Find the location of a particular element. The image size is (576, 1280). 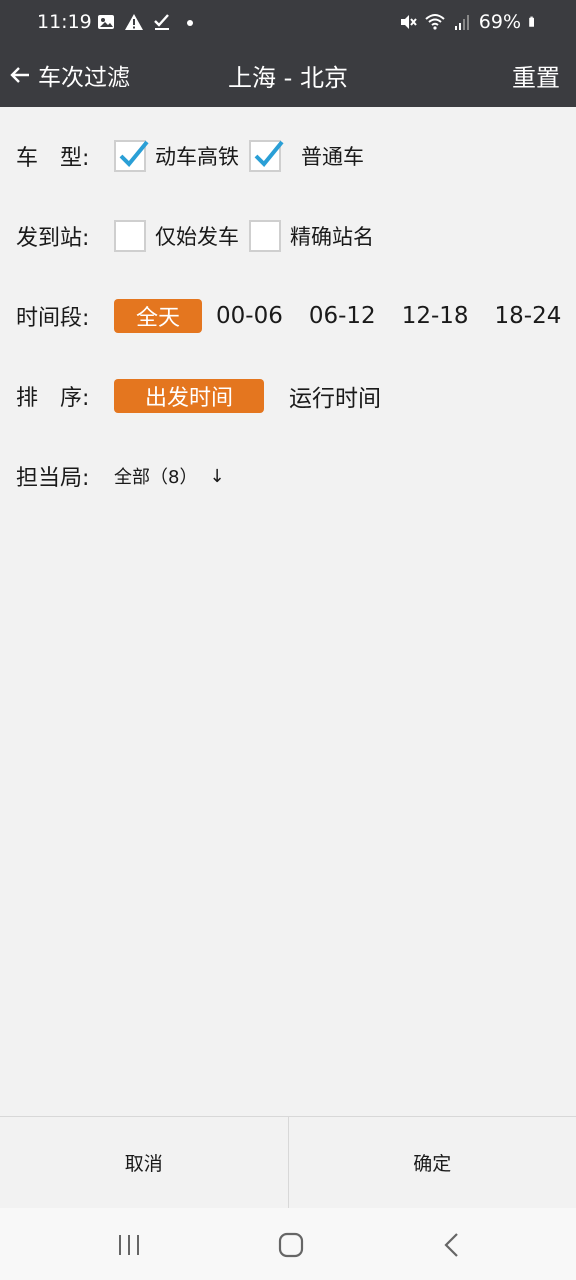

emu-label: 动车高铁 is located at coordinates (197, 156).